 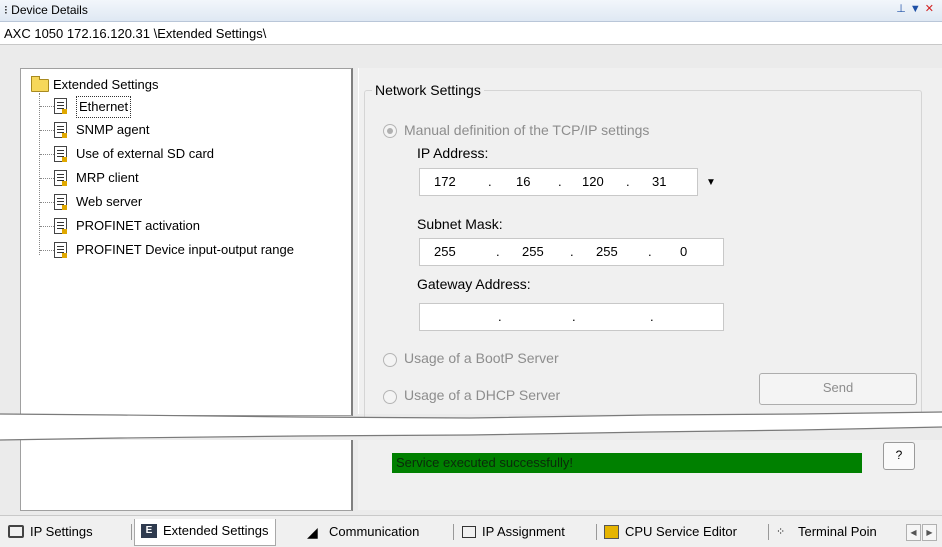 What do you see at coordinates (149, 530) in the screenshot?
I see `extended-settings-icon: E` at bounding box center [149, 530].